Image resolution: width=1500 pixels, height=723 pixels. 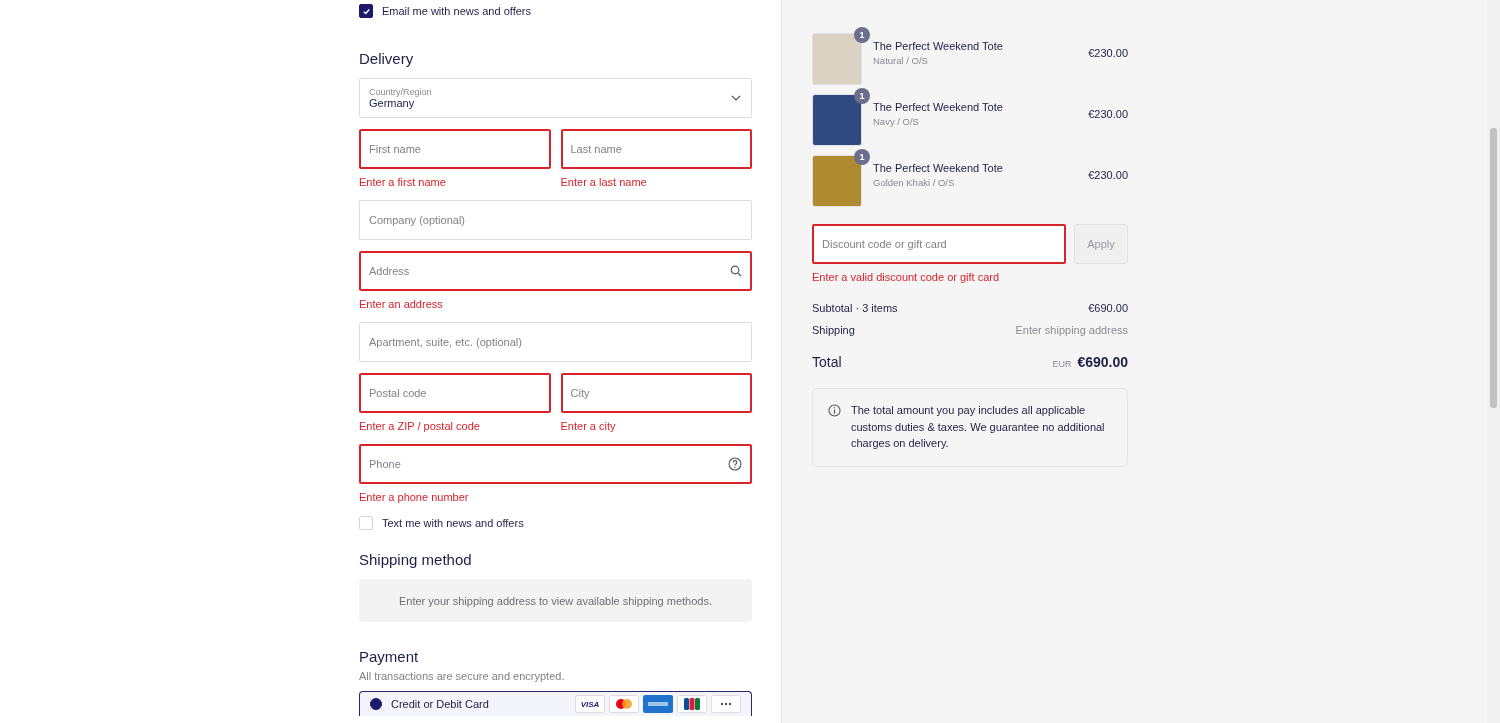 I want to click on banded-card-icon, so click(x=658, y=704).